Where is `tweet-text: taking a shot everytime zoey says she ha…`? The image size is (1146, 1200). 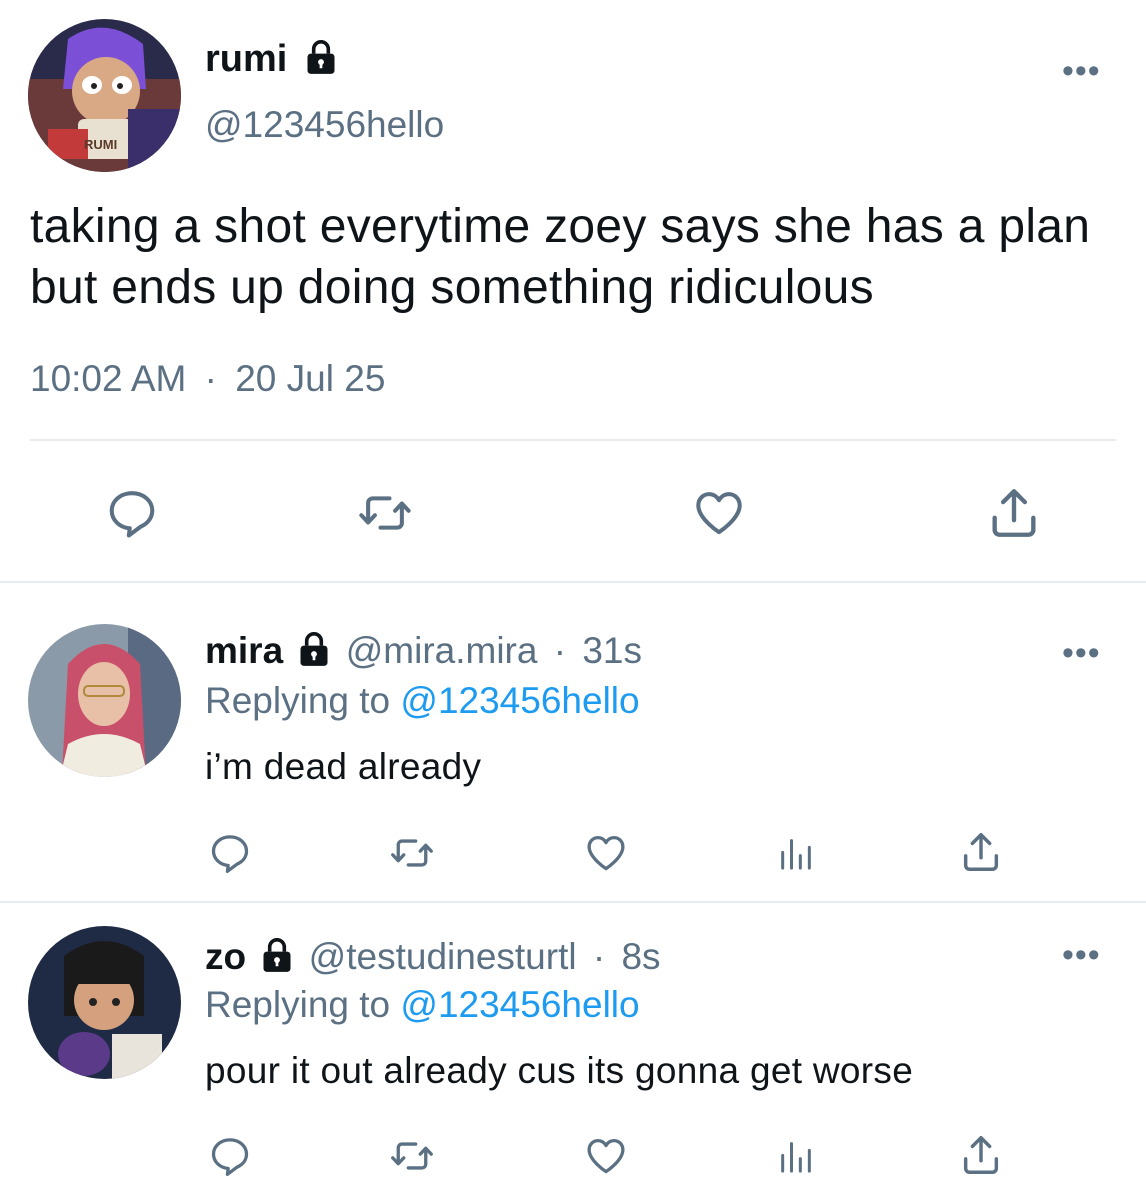
tweet-text: taking a shot everytime zoey says she ha… is located at coordinates (560, 257).